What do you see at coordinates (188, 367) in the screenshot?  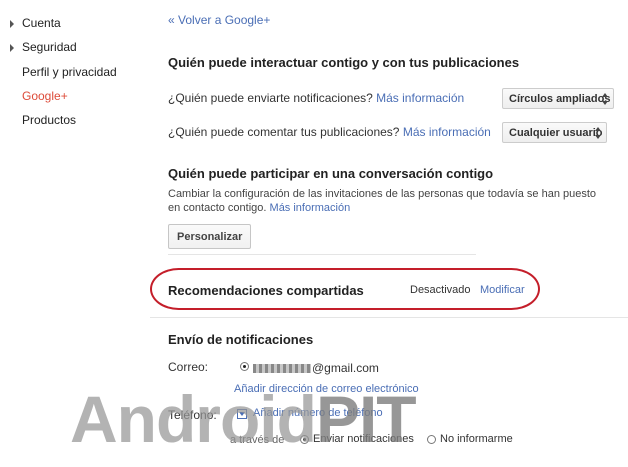 I see `email-label: Correo:` at bounding box center [188, 367].